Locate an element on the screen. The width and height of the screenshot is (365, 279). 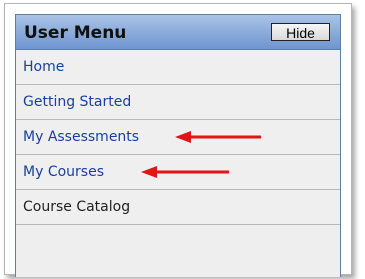
menu-item-my-courses: My Courses is located at coordinates (178, 172).